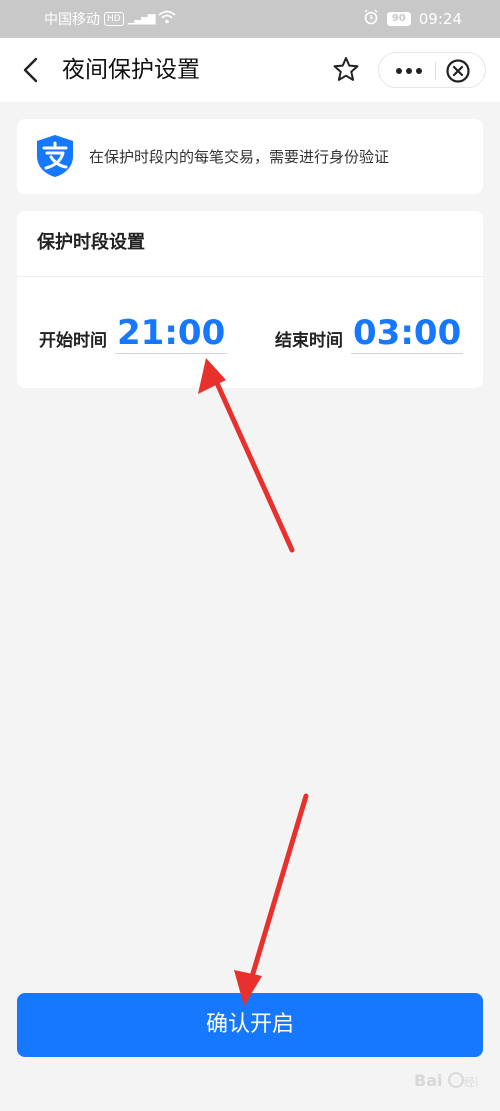 This screenshot has height=1111, width=500. Describe the element at coordinates (250, 276) in the screenshot. I see `section-divider` at that location.